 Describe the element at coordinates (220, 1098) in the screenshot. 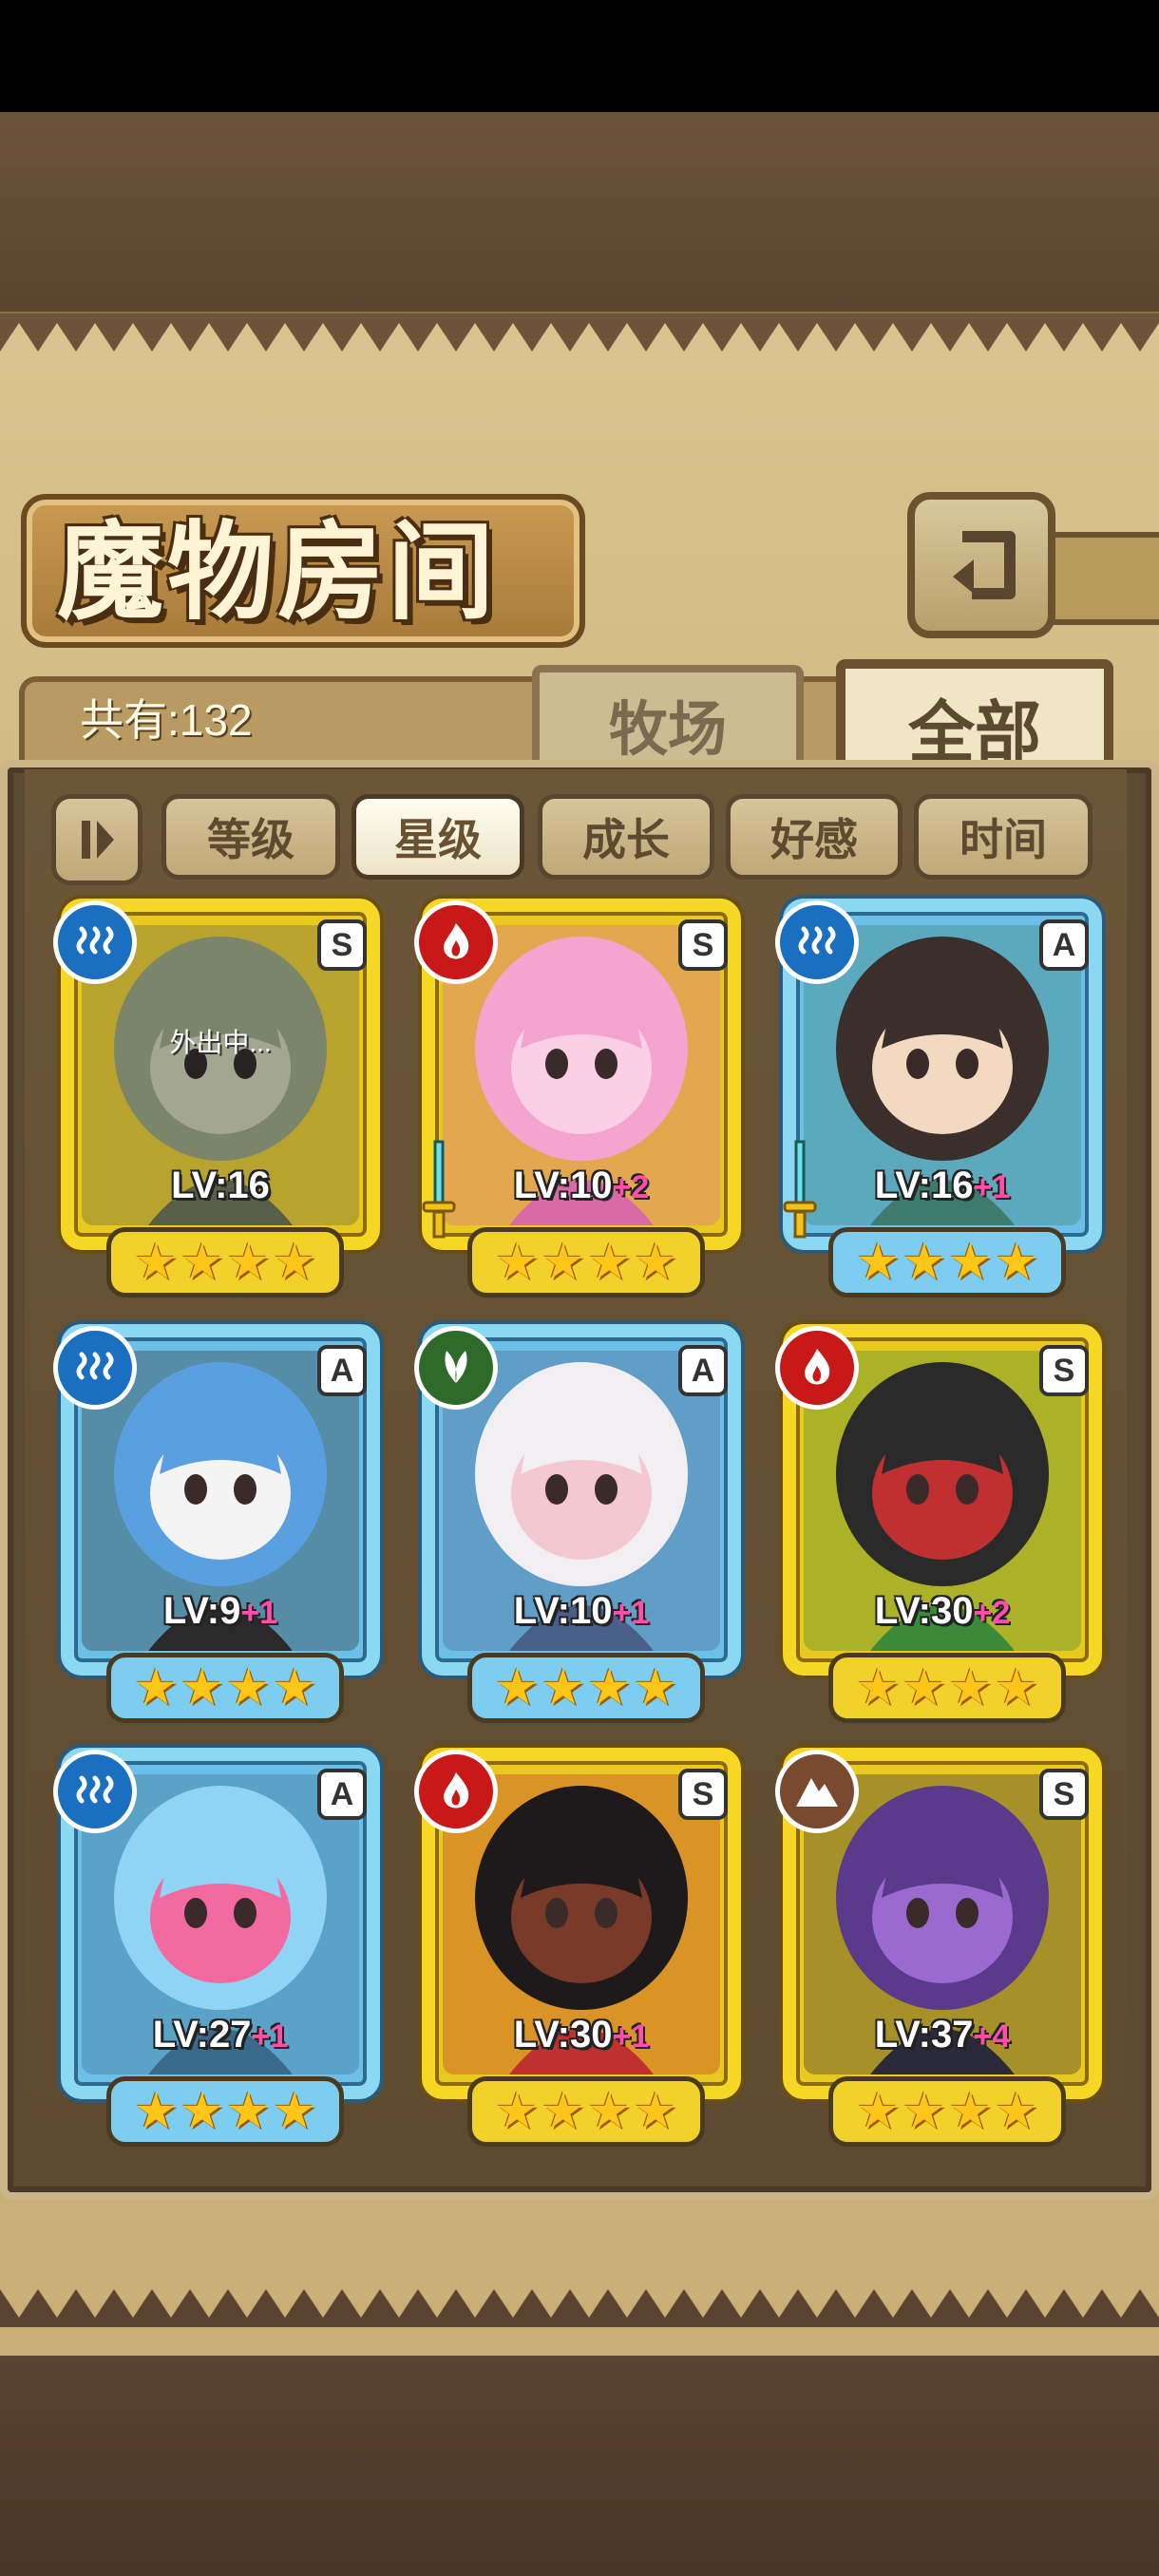

I see `monster-card: S 外出中... LV:16 ★ ★ ★ ★` at that location.